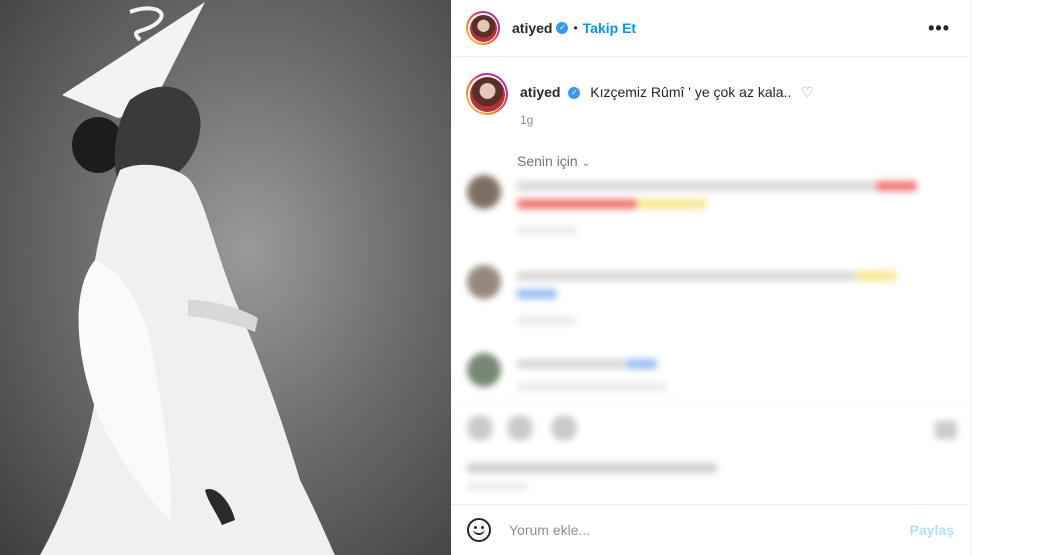 This screenshot has width=1055, height=555. What do you see at coordinates (483, 28) in the screenshot?
I see `avatar` at bounding box center [483, 28].